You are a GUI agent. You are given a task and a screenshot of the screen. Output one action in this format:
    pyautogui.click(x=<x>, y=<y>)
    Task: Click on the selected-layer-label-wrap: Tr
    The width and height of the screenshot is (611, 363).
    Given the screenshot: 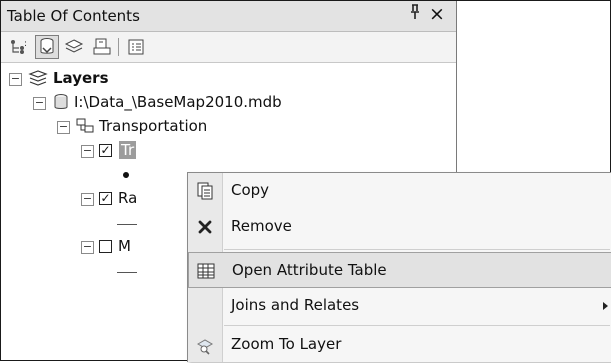 What is the action you would take?
    pyautogui.click(x=128, y=150)
    